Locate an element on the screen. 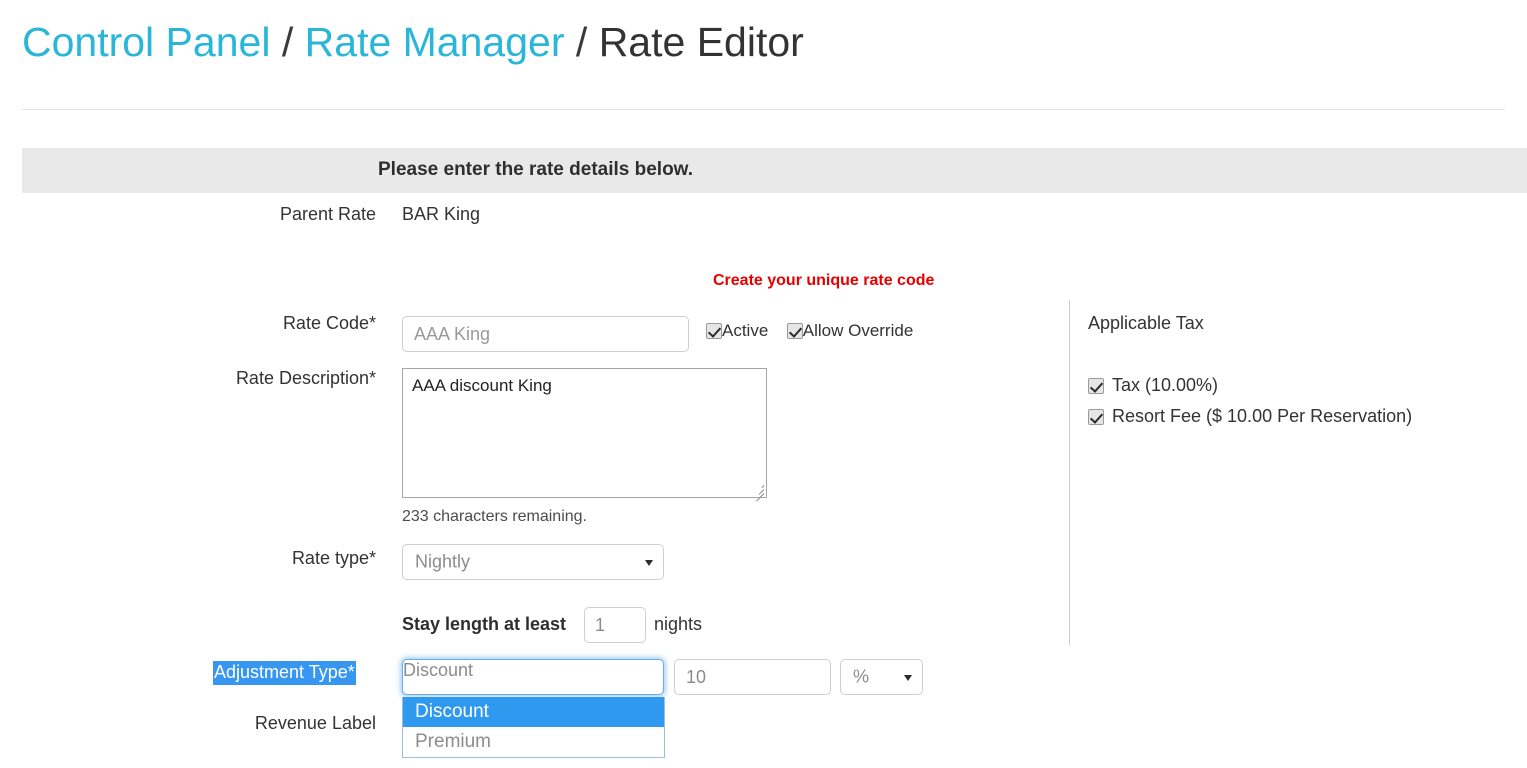 The height and width of the screenshot is (768, 1527). rate-description-textarea: AAA discount King is located at coordinates (584, 433).